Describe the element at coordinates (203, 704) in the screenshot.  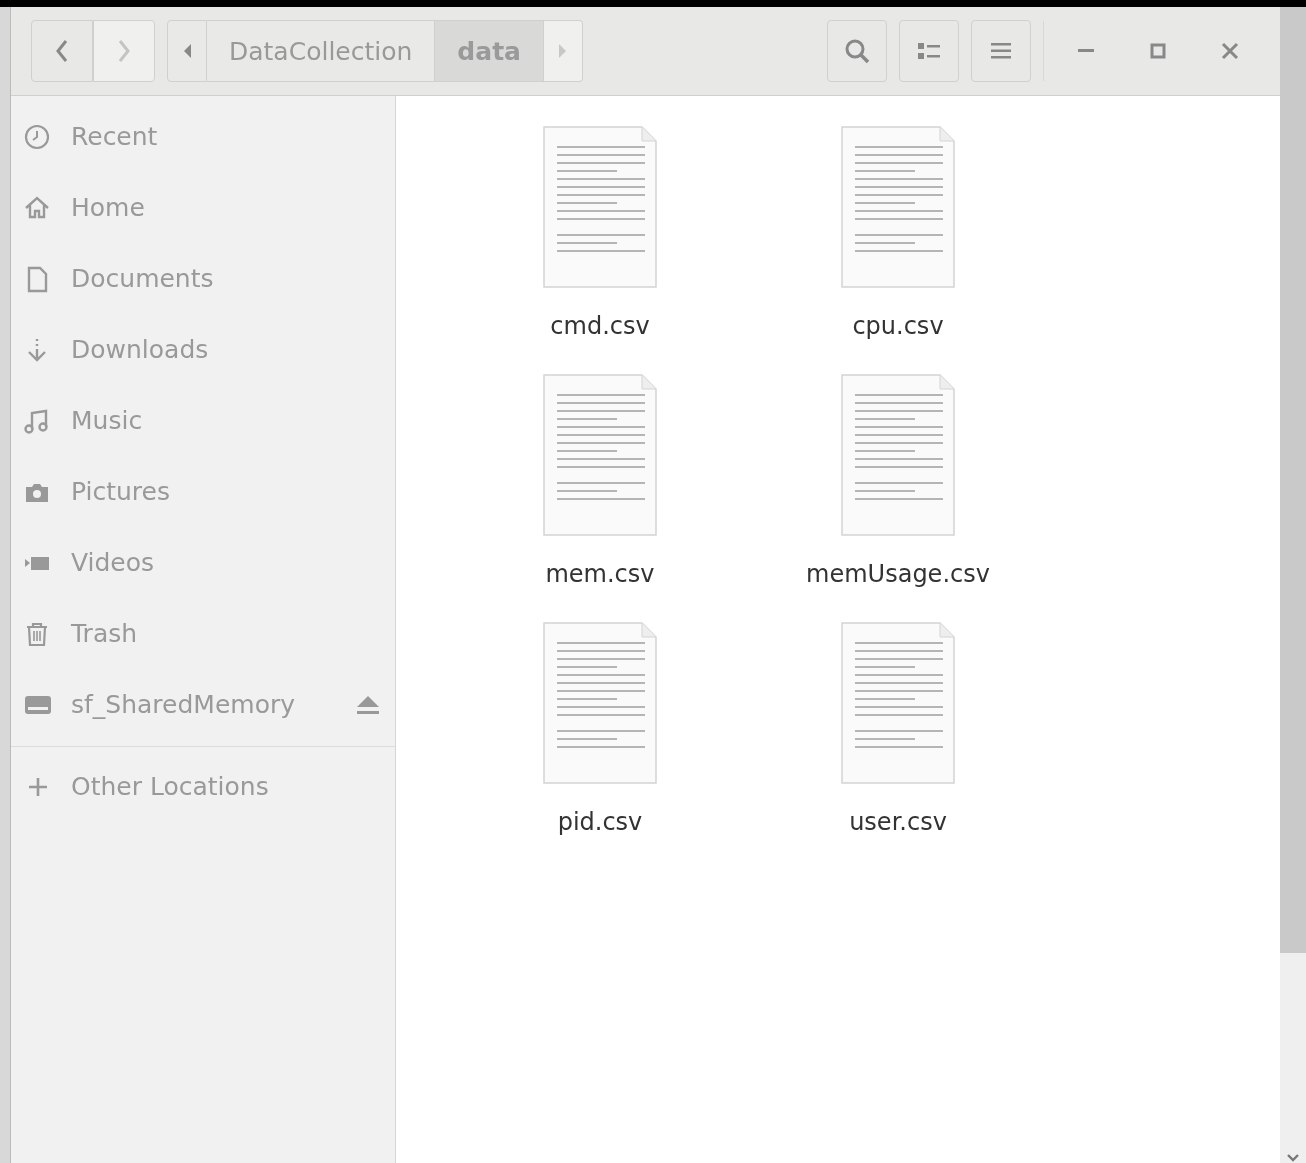
I see `sidebar-item: sf_SharedMemory` at that location.